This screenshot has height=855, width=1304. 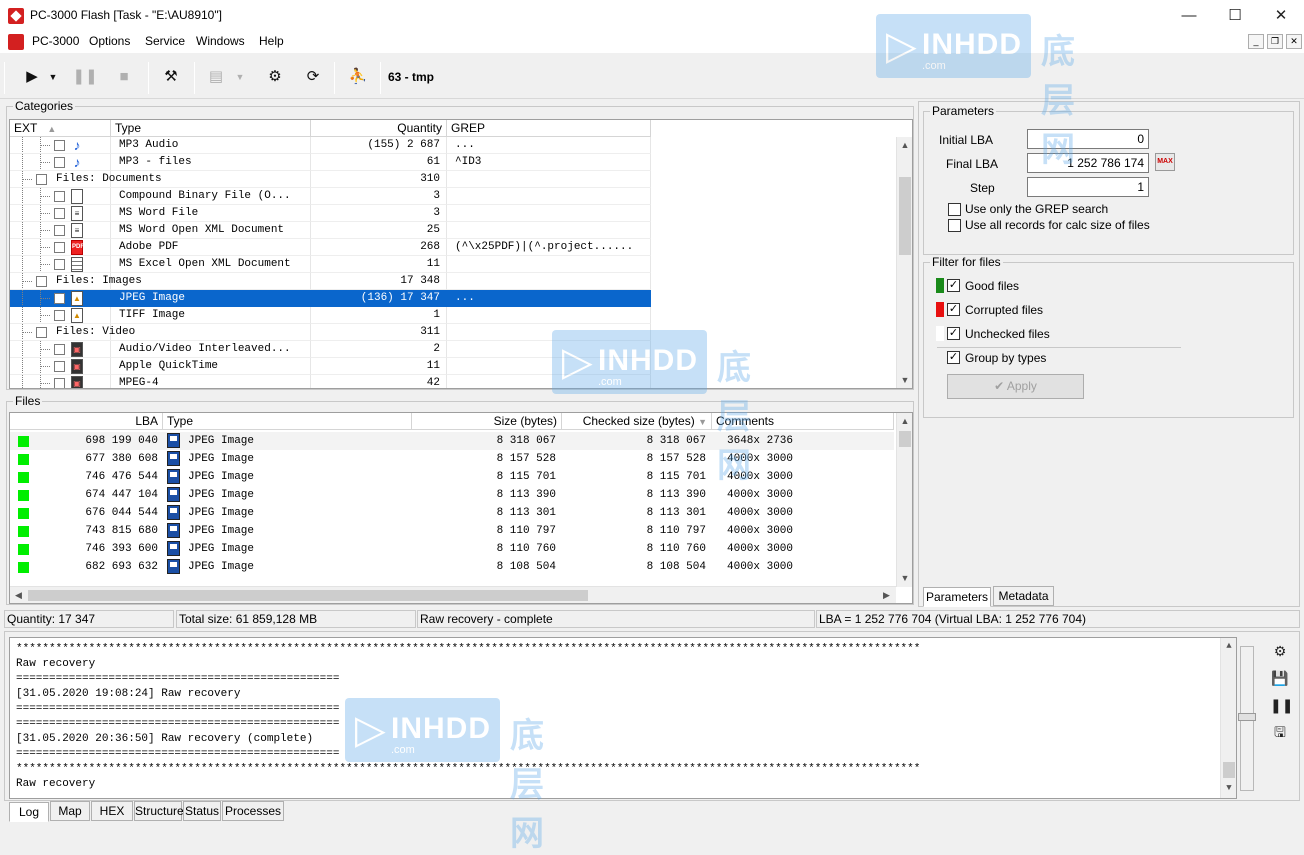 What do you see at coordinates (1280, 732) in the screenshot?
I see `save-log-as-icon: 🖫` at bounding box center [1280, 732].